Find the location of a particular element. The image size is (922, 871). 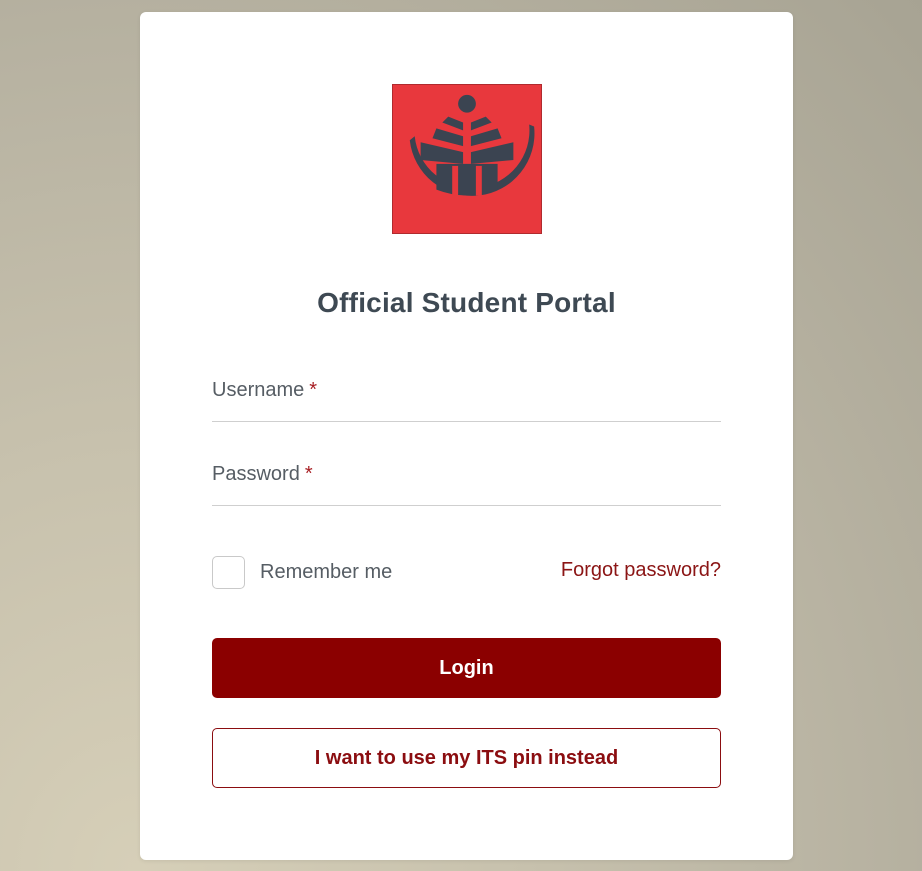

forgot-password-link: Forgot password? is located at coordinates (641, 570).